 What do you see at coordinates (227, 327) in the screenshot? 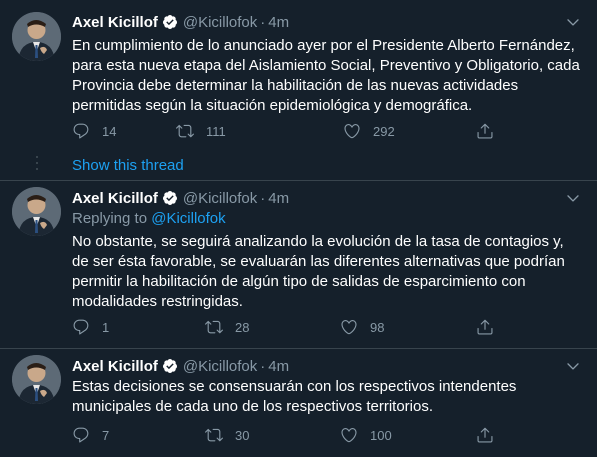
I see `retweet-button: 28` at bounding box center [227, 327].